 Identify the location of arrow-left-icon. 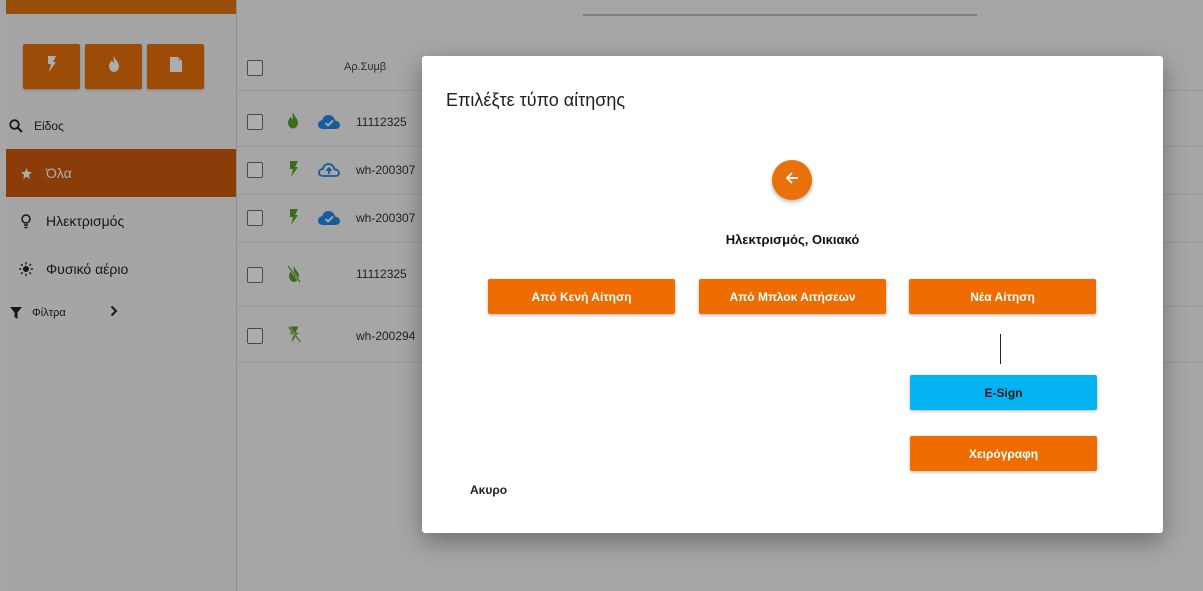
(792, 180).